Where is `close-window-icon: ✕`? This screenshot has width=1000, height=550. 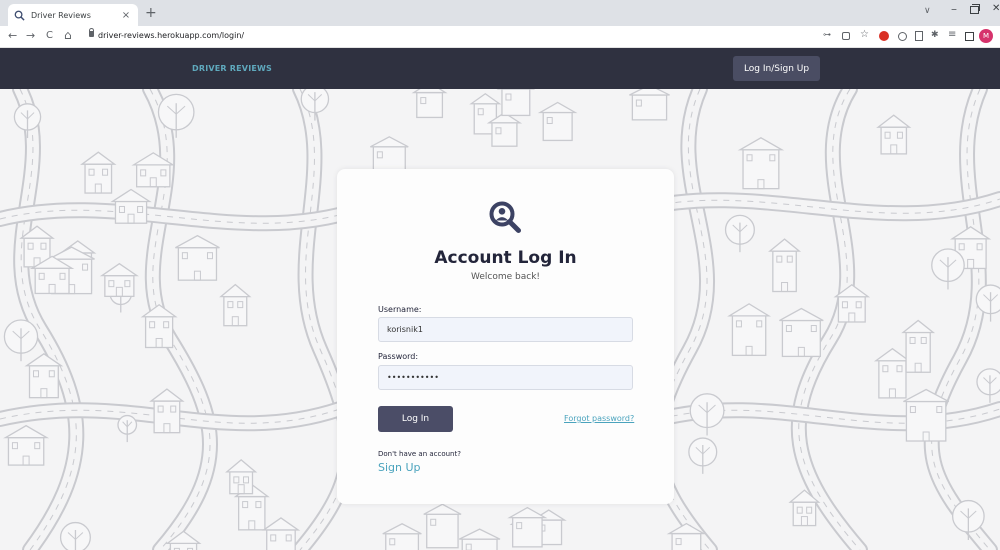 close-window-icon: ✕ is located at coordinates (996, 8).